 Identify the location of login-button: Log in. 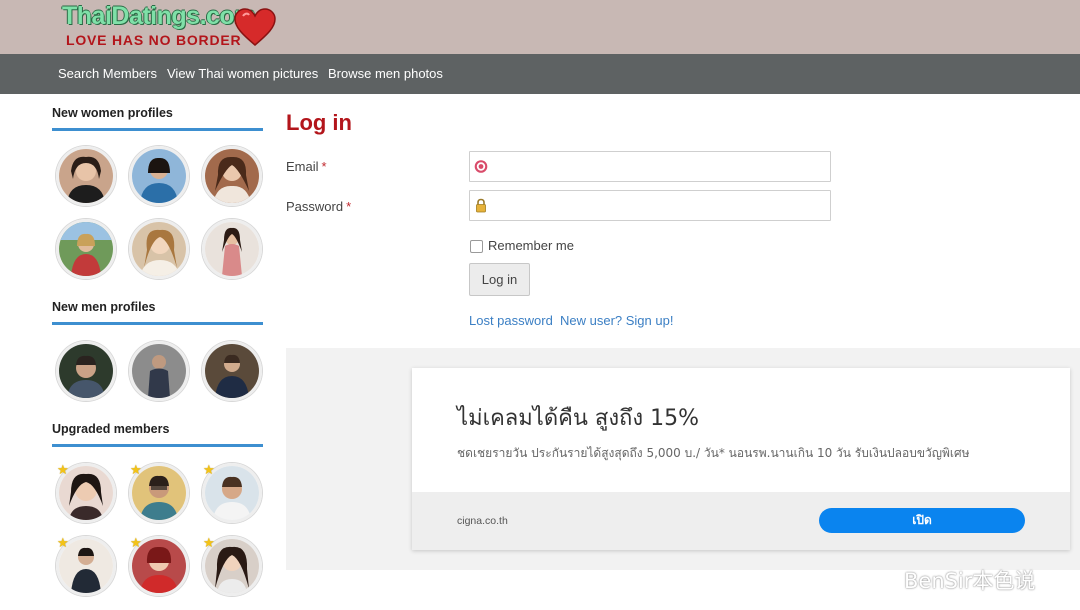
(499, 279).